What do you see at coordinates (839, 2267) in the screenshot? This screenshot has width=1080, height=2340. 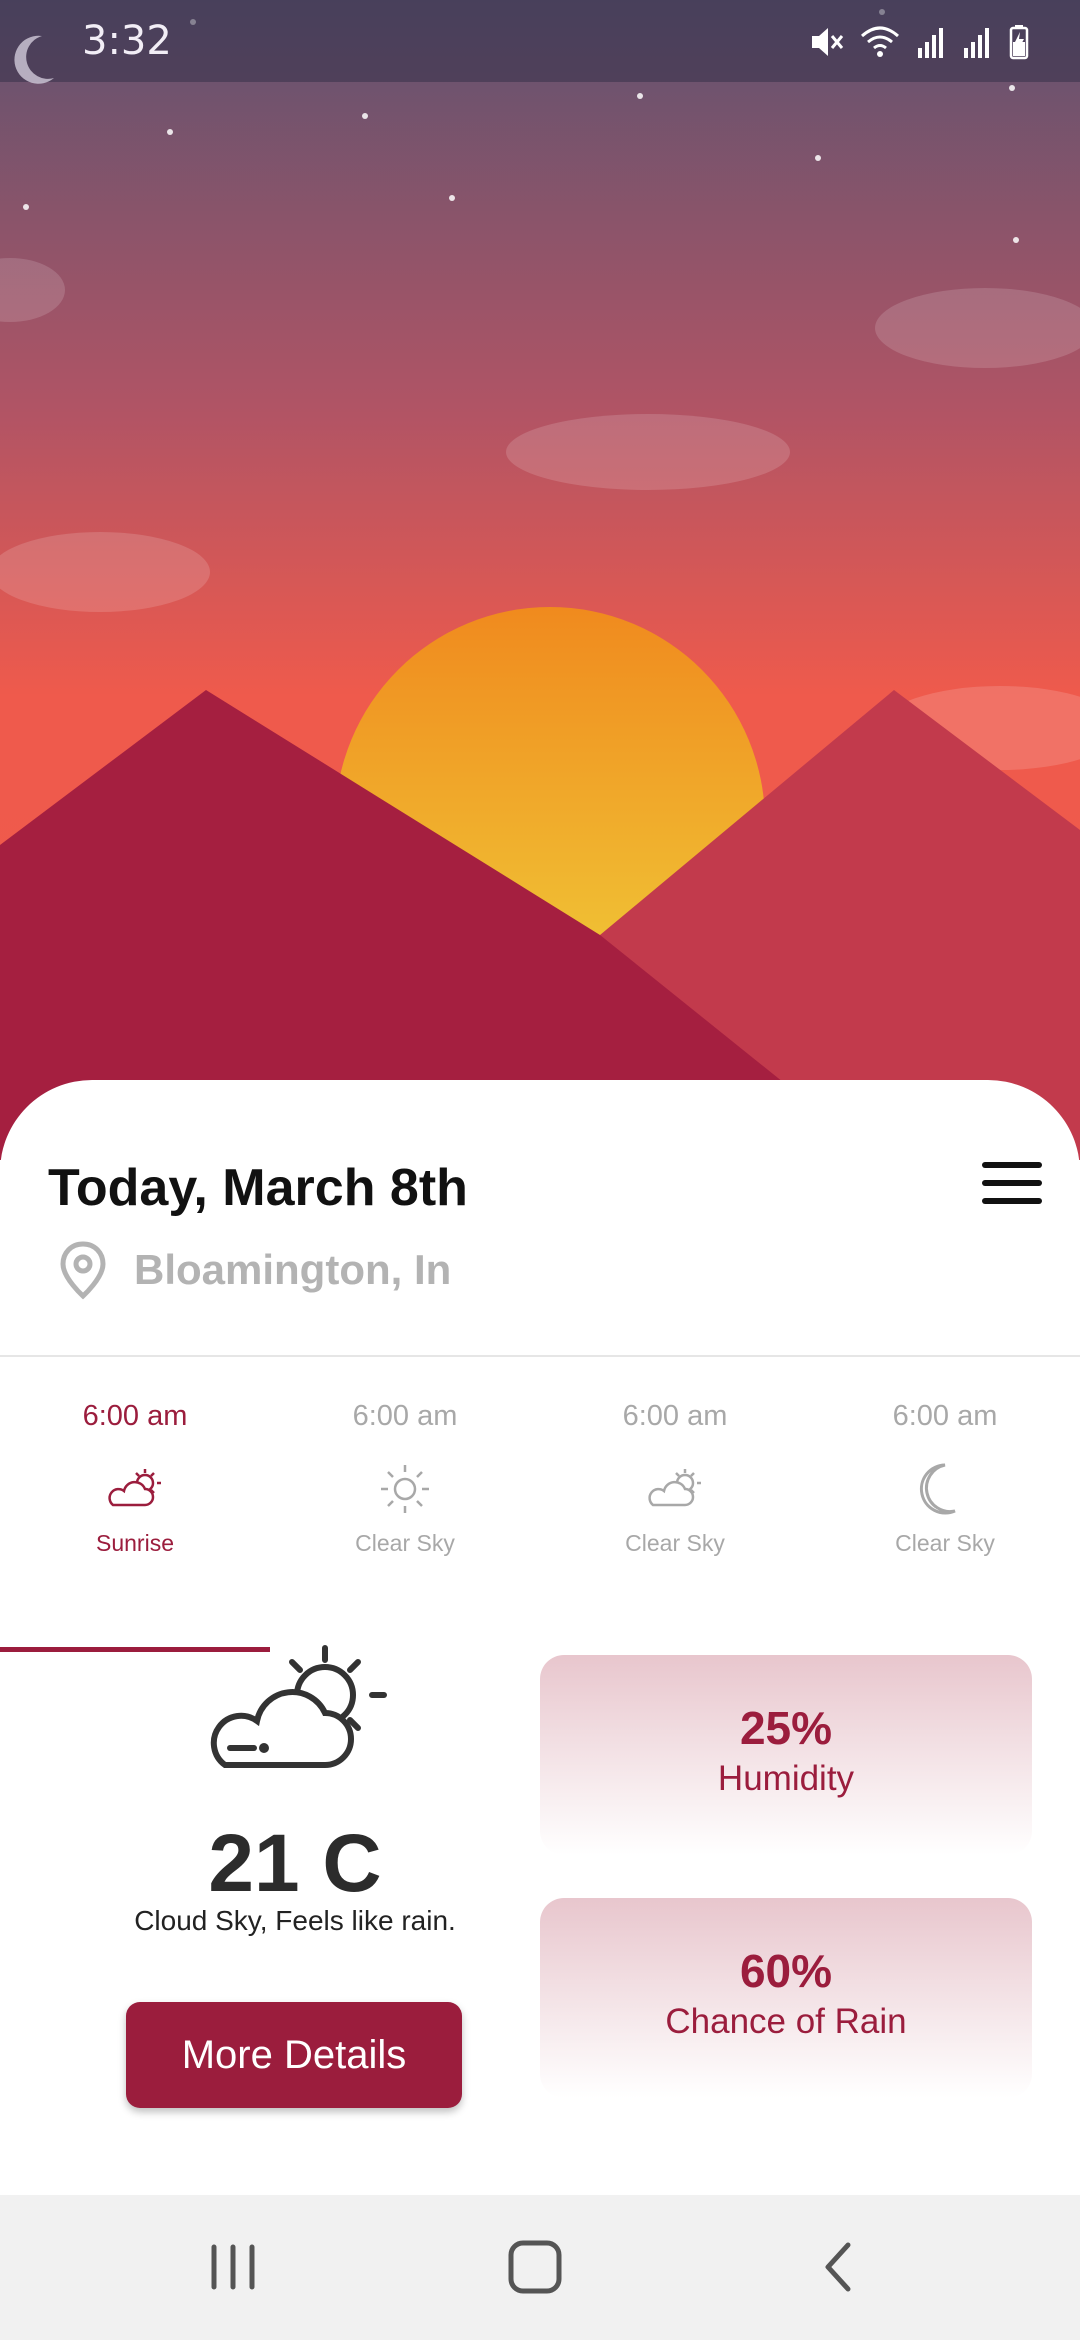 I see `back-icon` at bounding box center [839, 2267].